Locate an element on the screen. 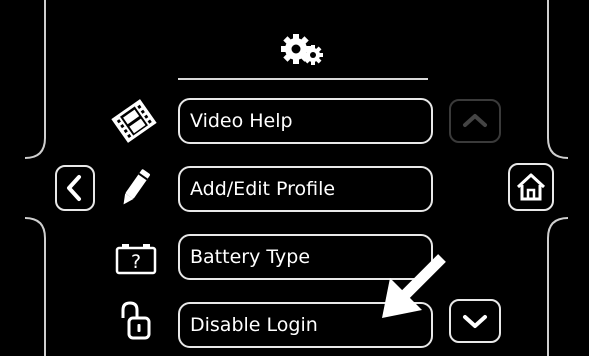 The image size is (589, 356). arrow-pointer-icon is located at coordinates (414, 286).